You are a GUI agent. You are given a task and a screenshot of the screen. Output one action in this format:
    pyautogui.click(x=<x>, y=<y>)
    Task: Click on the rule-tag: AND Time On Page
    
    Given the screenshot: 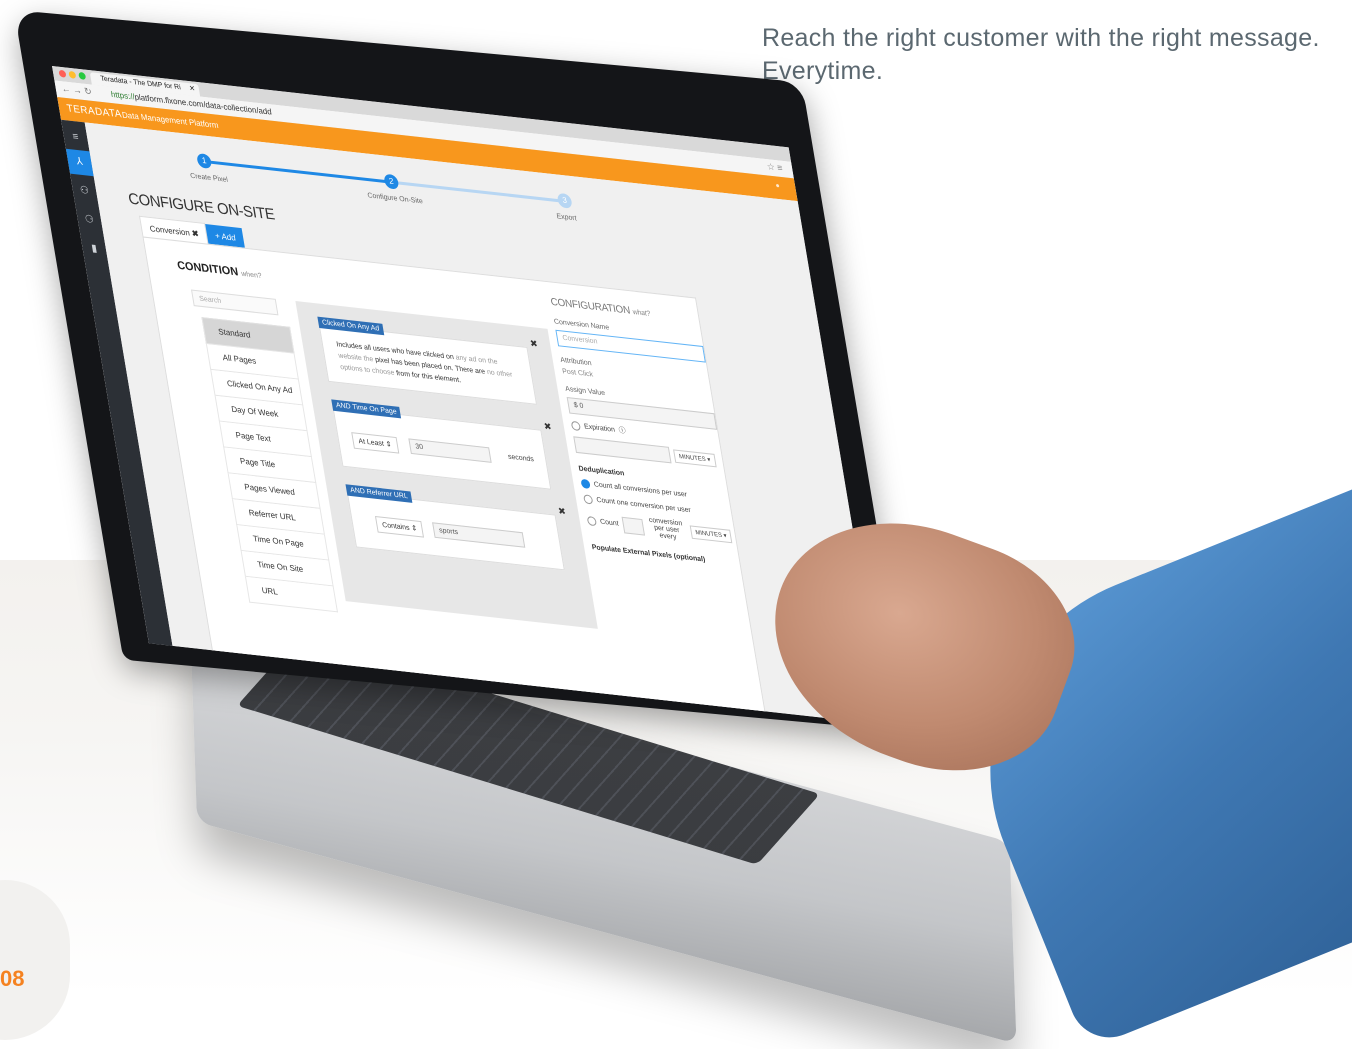 What is the action you would take?
    pyautogui.click(x=366, y=409)
    